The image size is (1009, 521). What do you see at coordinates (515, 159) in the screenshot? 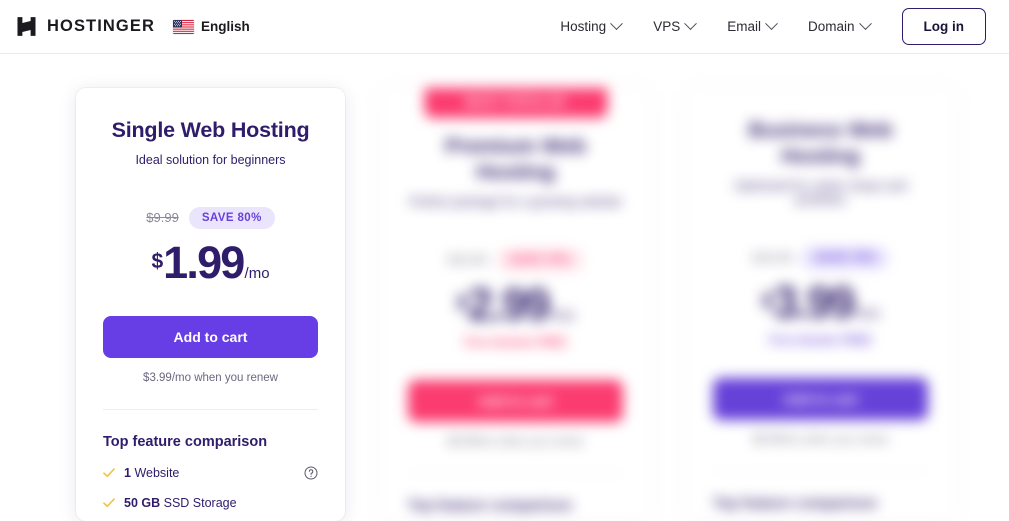
I see `plan-name: Premium Web Hosting` at bounding box center [515, 159].